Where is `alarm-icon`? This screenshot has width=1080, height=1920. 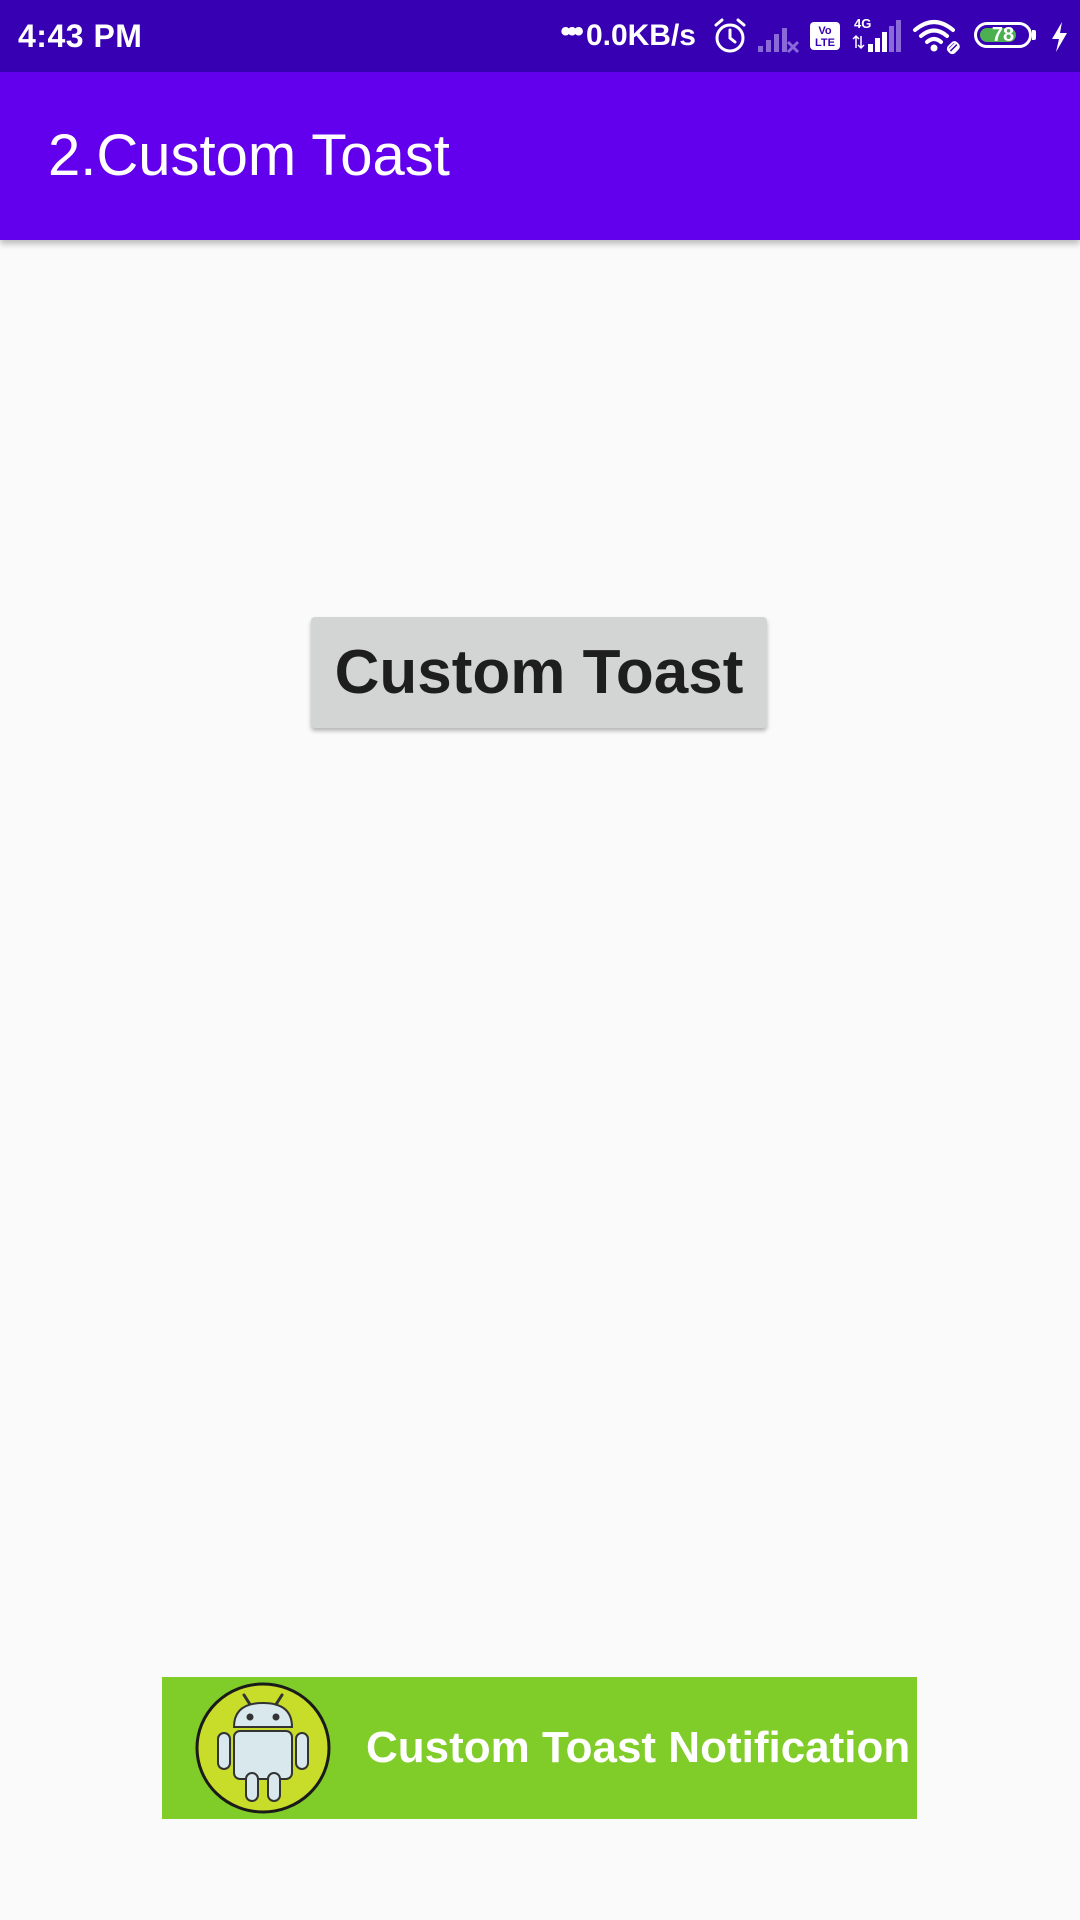 alarm-icon is located at coordinates (730, 36).